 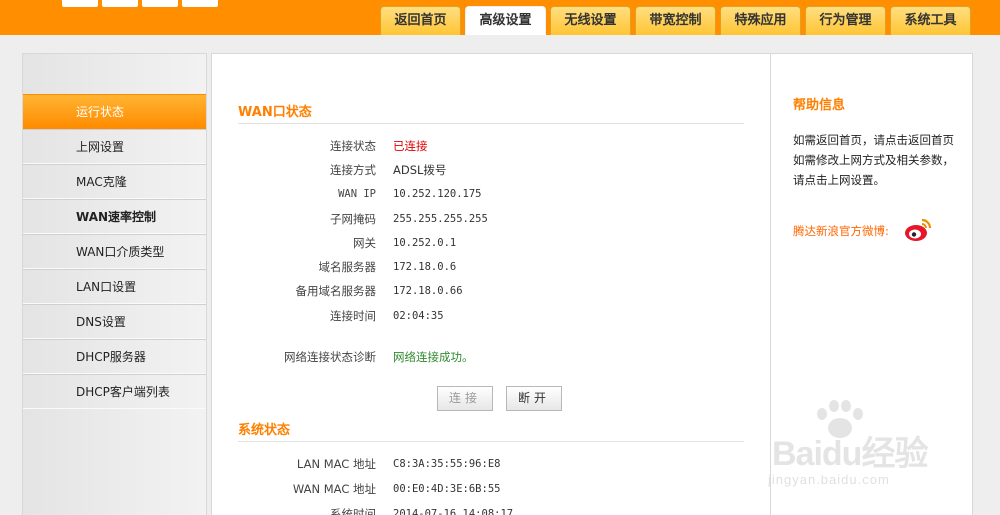 What do you see at coordinates (114, 321) in the screenshot?
I see `sidebar-item-dns-settings: DNS设置` at bounding box center [114, 321].